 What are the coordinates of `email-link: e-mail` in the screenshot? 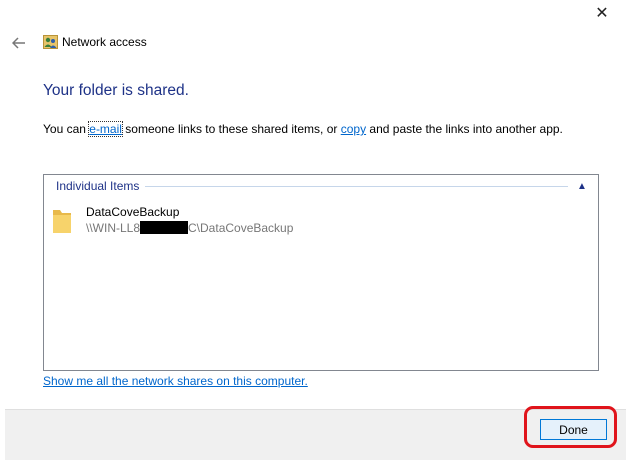 It's located at (105, 129).